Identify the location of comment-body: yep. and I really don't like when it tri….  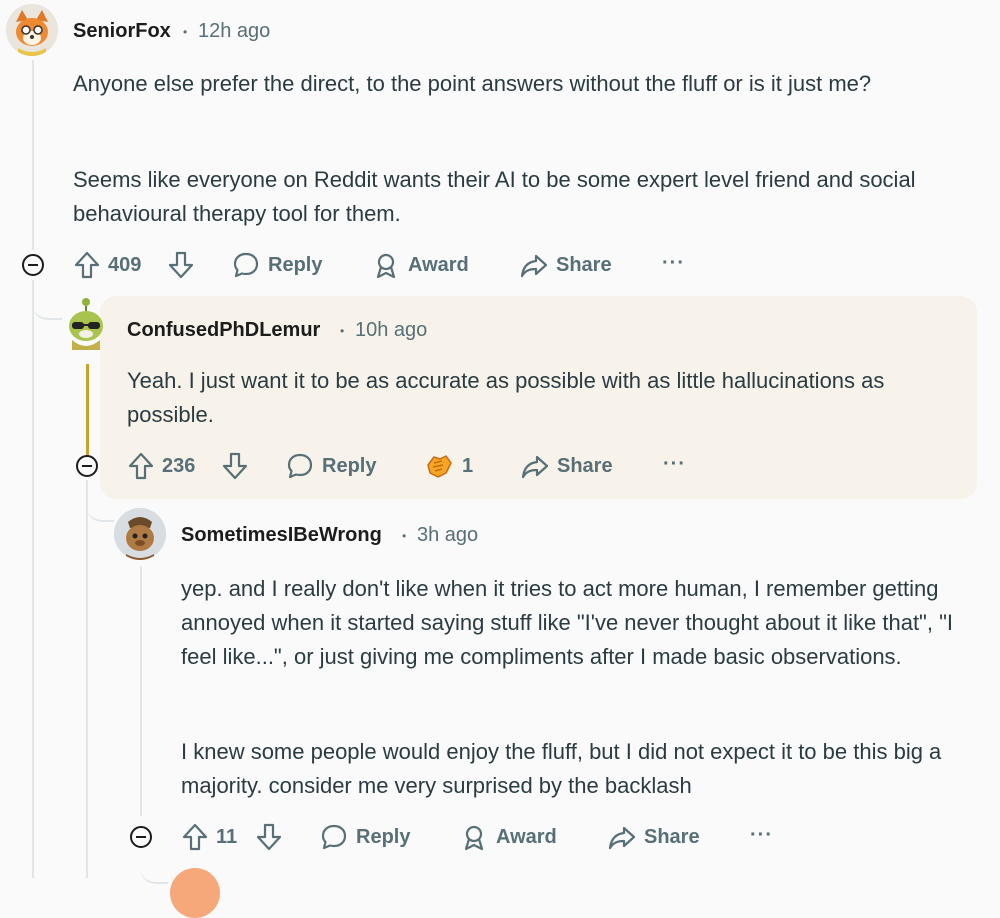
(567, 622).